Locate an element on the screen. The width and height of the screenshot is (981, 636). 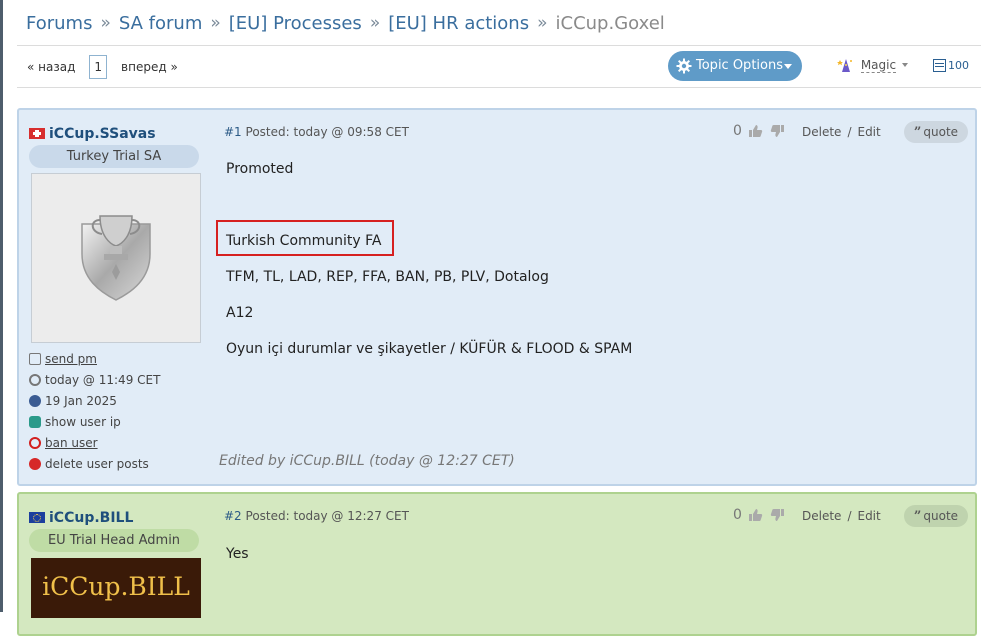
avatar: iCCup.BILL is located at coordinates (116, 588).